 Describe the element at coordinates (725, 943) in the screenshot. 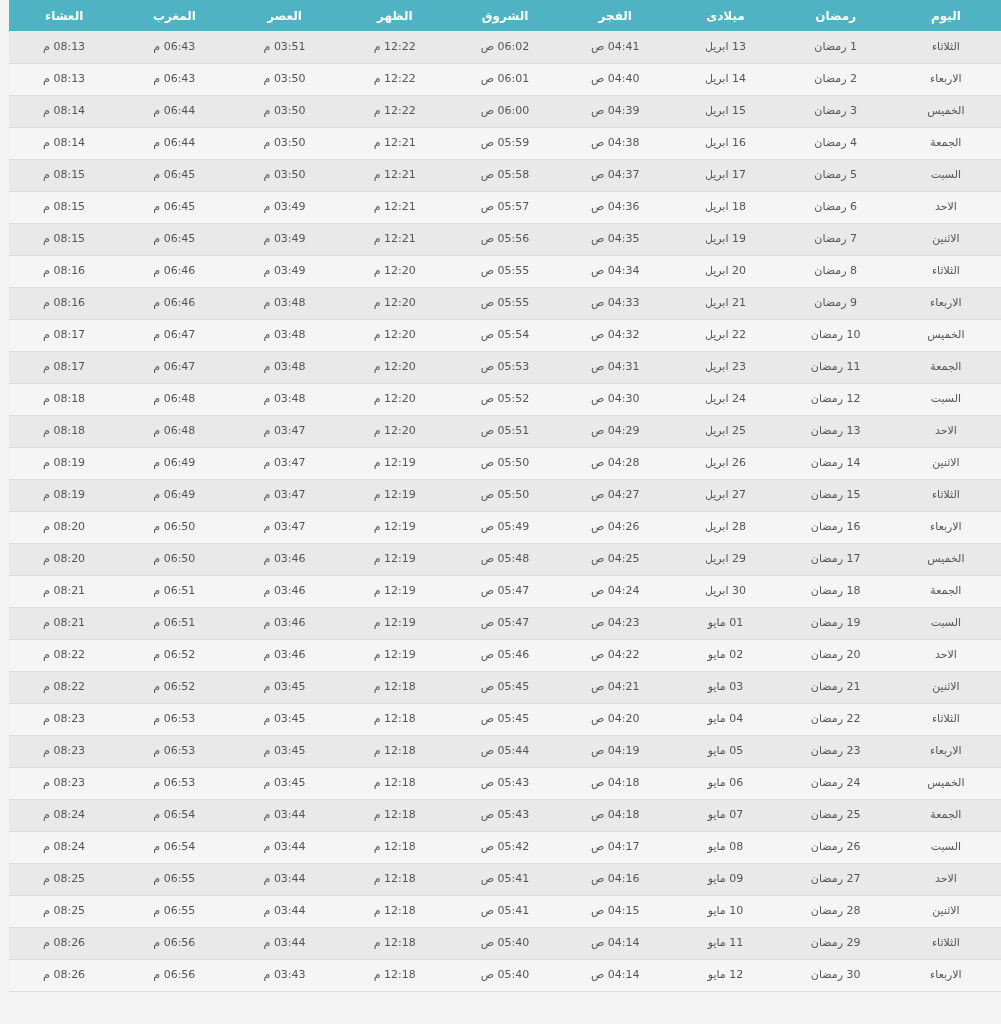

I see `table-cell: 11 مايو` at that location.